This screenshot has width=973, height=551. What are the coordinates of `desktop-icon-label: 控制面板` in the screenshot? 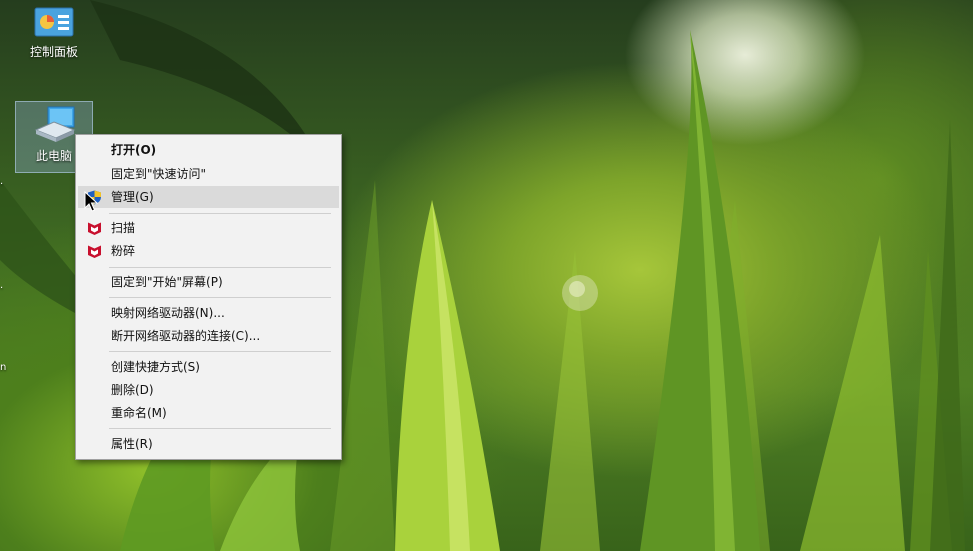 It's located at (53, 52).